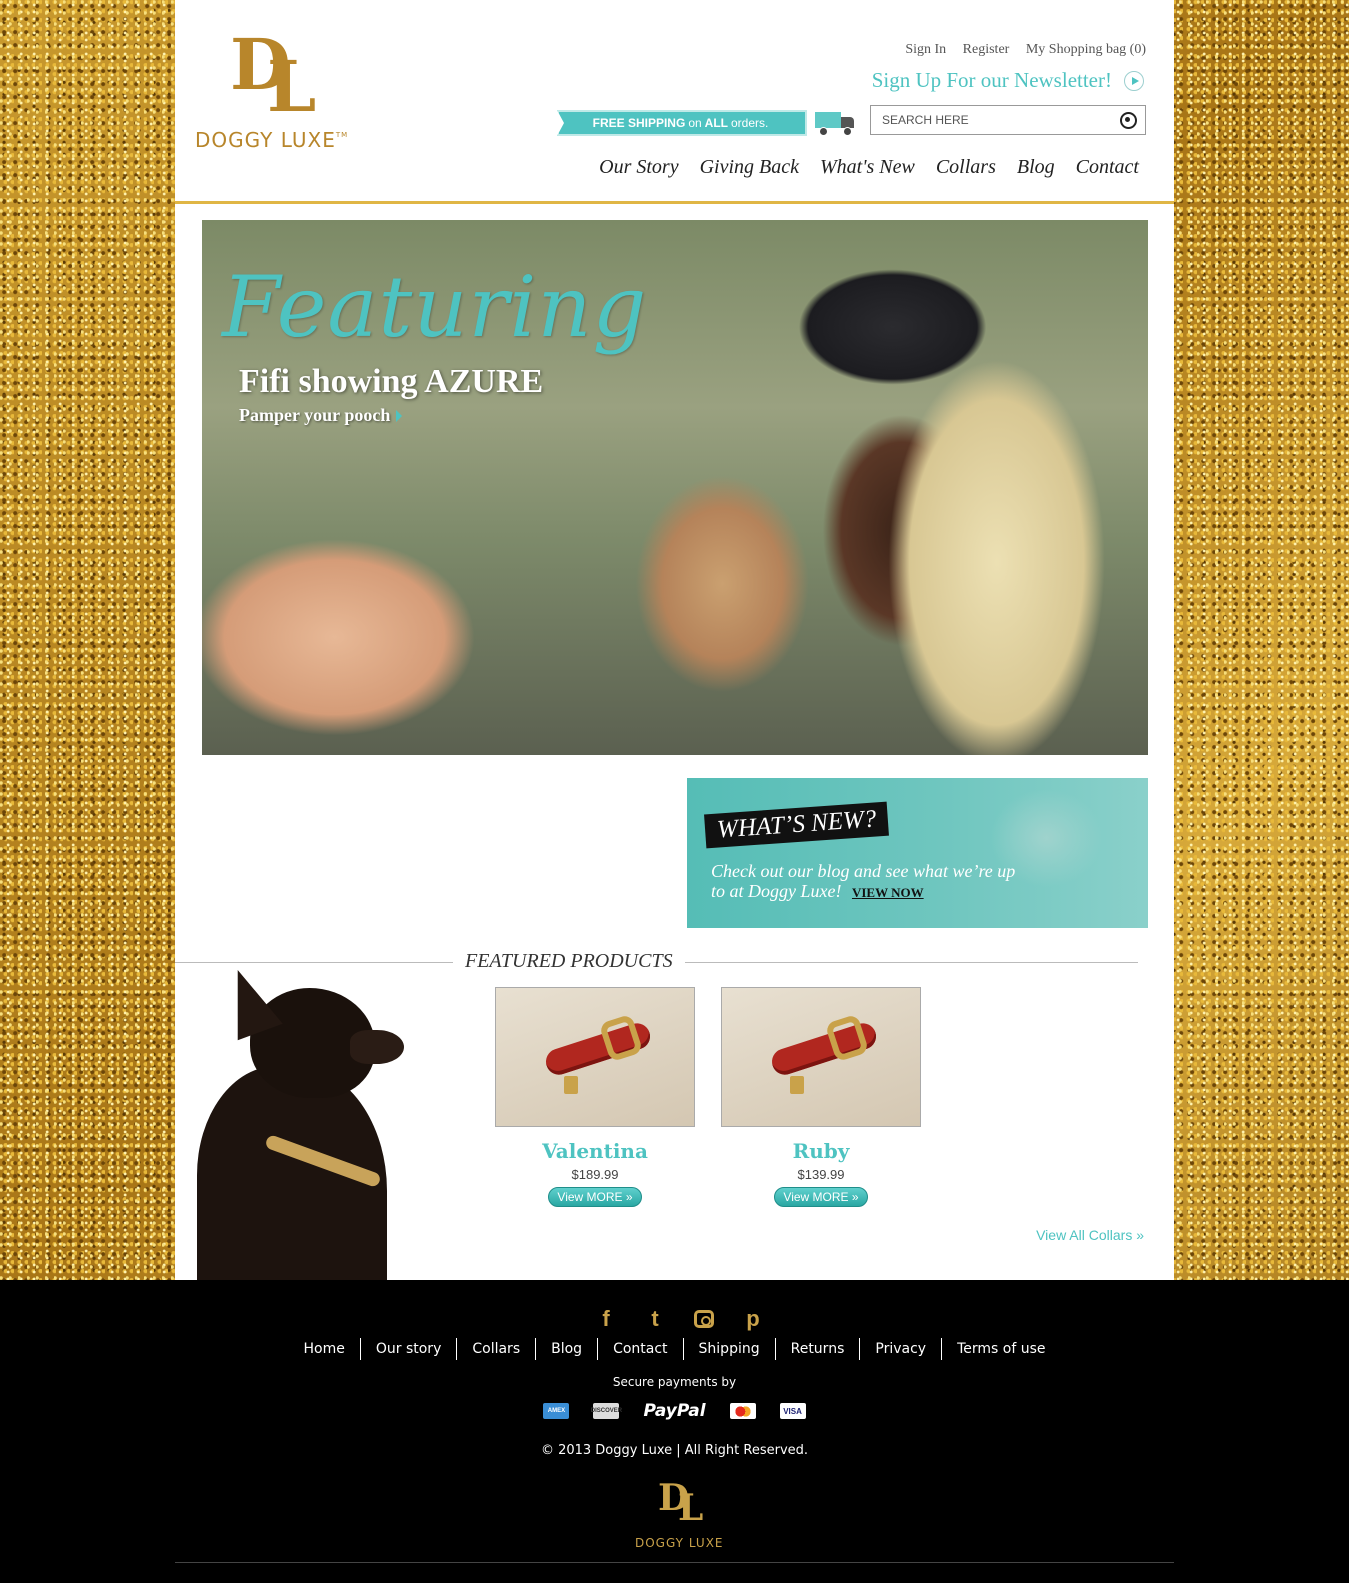 Image resolution: width=1349 pixels, height=1583 pixels. Describe the element at coordinates (691, 1508) in the screenshot. I see `footer-logo-l: L` at that location.